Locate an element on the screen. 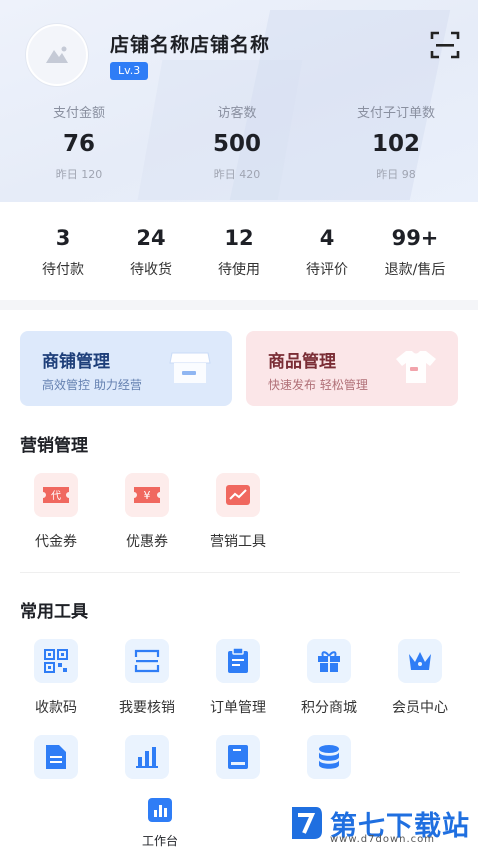 The image size is (478, 850). order-count: 24 is located at coordinates (151, 238).